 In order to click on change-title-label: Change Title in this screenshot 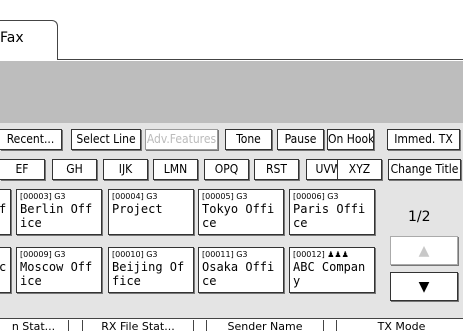, I will do `click(424, 169)`.